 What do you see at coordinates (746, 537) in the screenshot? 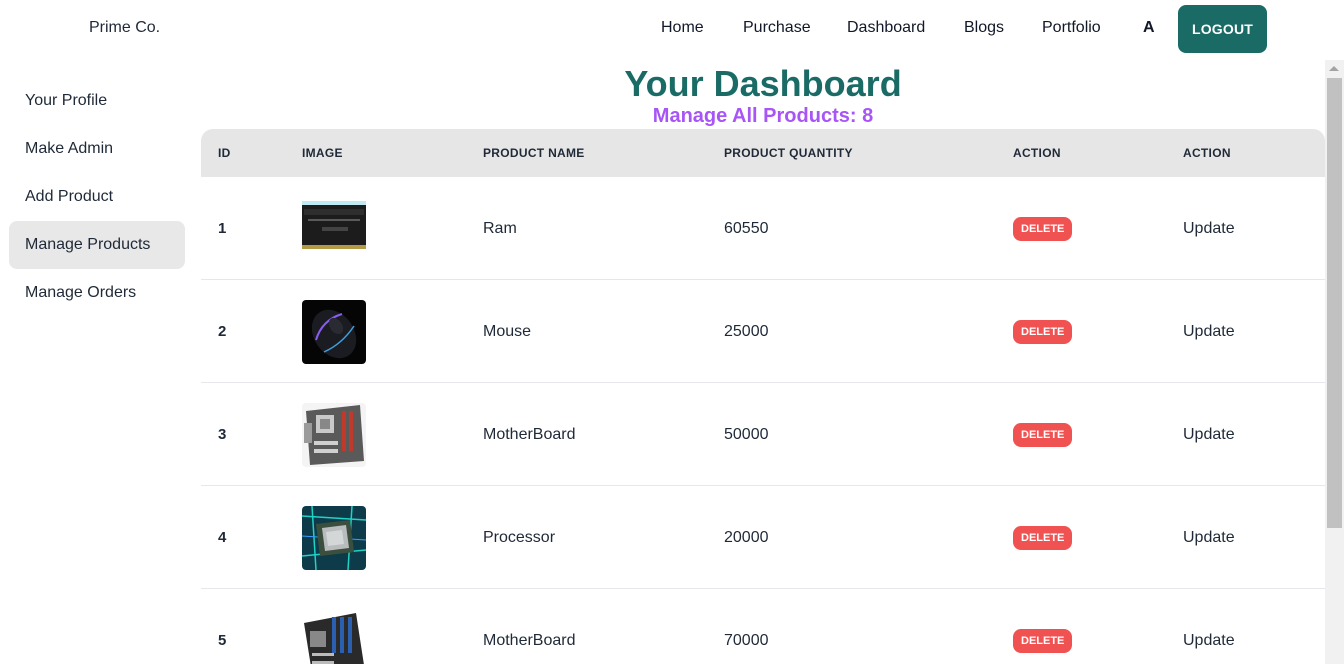
I see `product-quantity: 20000` at bounding box center [746, 537].